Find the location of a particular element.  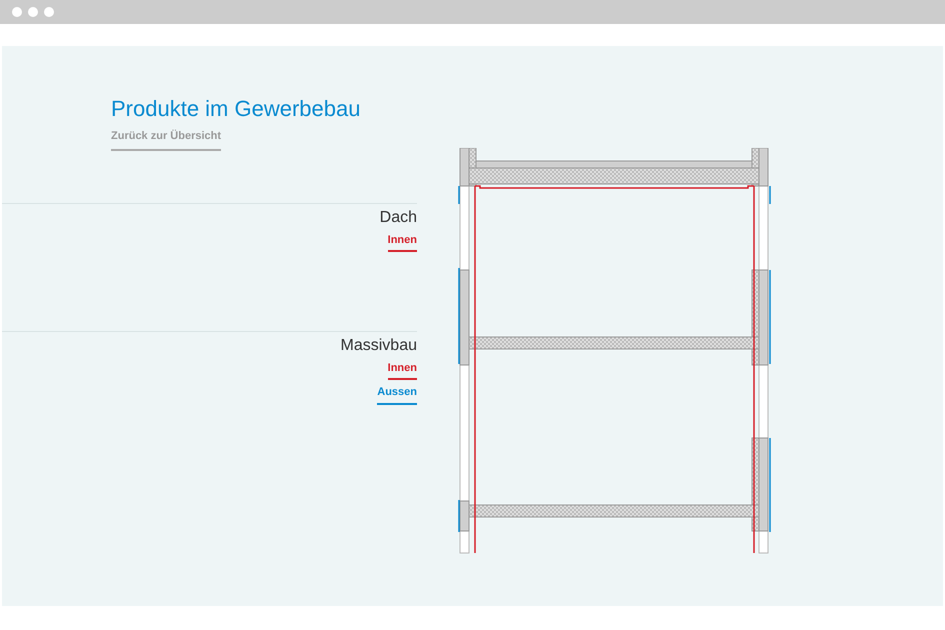

section-title: Dach is located at coordinates (398, 218).